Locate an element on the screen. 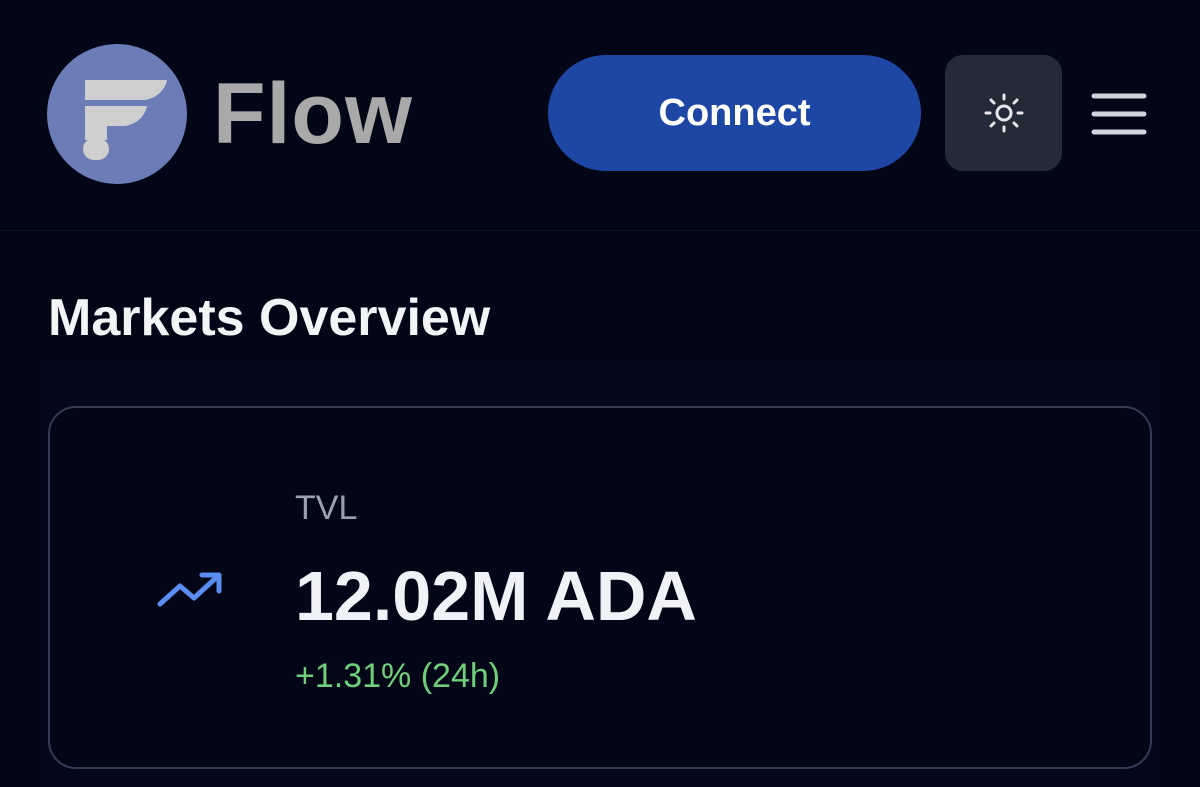 This screenshot has width=1200, height=787. page-title: Markets Overview is located at coordinates (269, 318).